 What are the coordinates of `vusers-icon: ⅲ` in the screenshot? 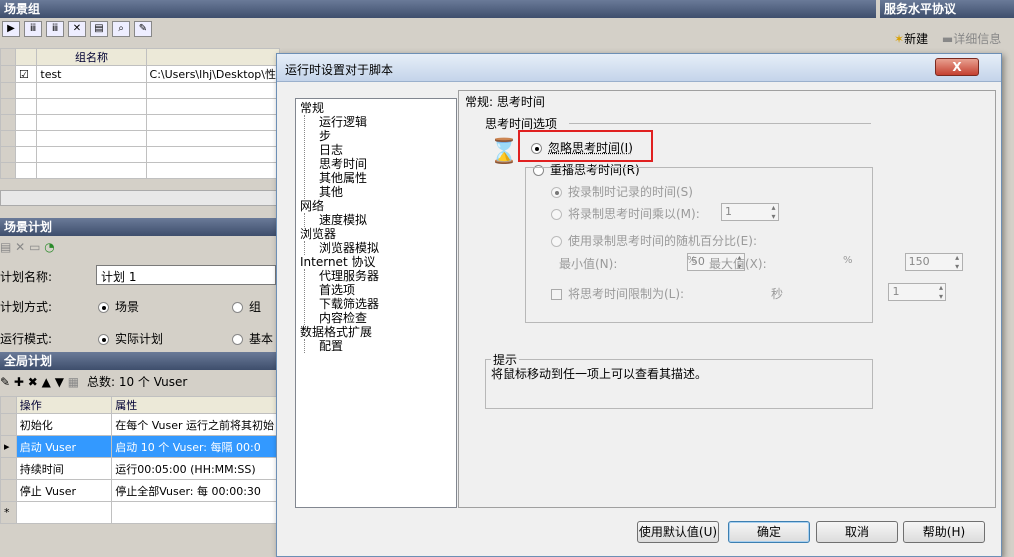 It's located at (55, 29).